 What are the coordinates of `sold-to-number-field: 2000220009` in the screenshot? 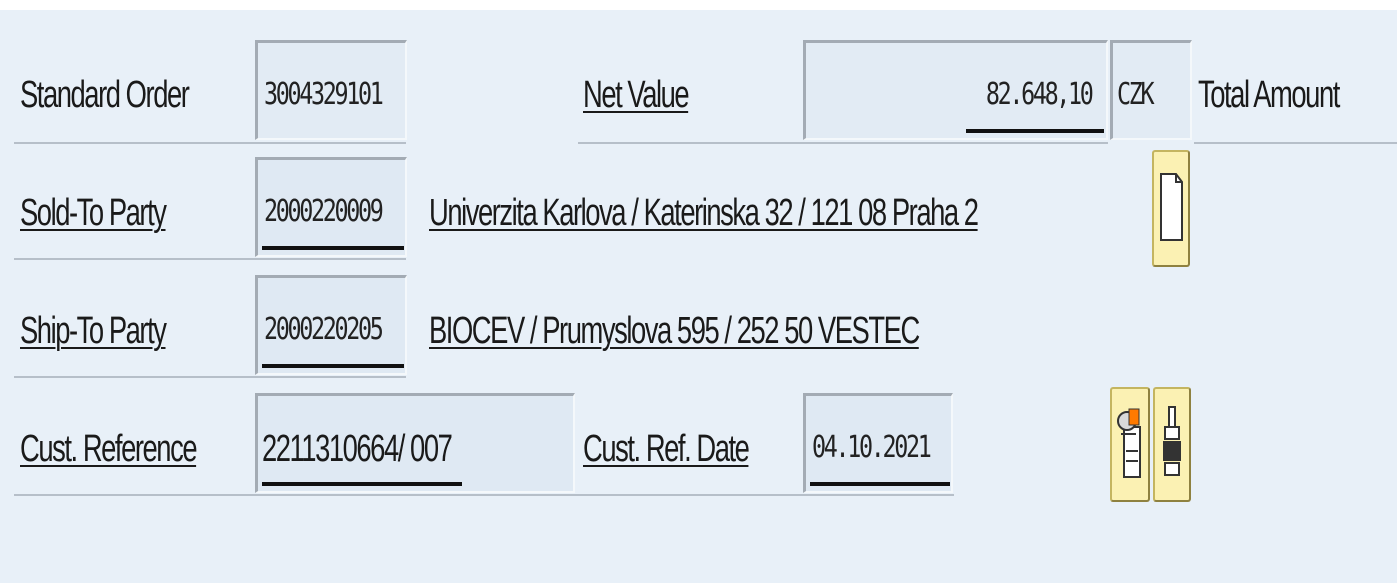 It's located at (331, 207).